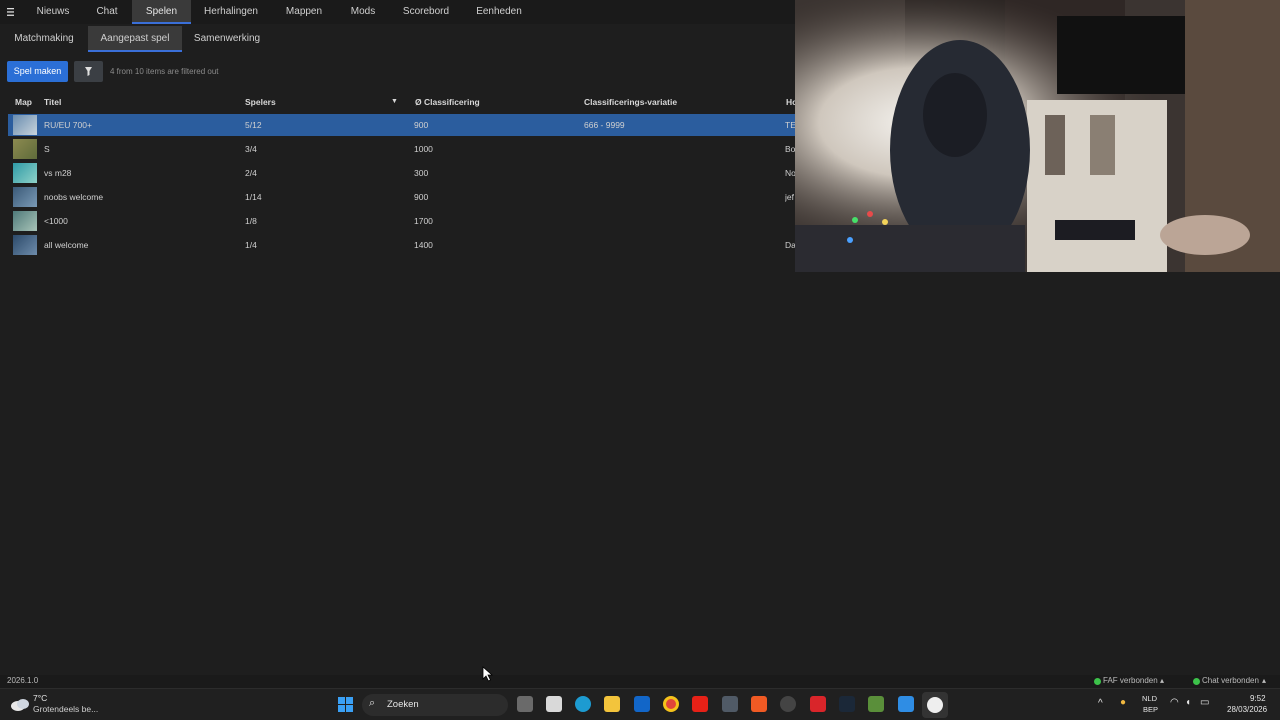 This screenshot has height=720, width=1280. What do you see at coordinates (1174, 702) in the screenshot?
I see `wifi-icon: ◠` at bounding box center [1174, 702].